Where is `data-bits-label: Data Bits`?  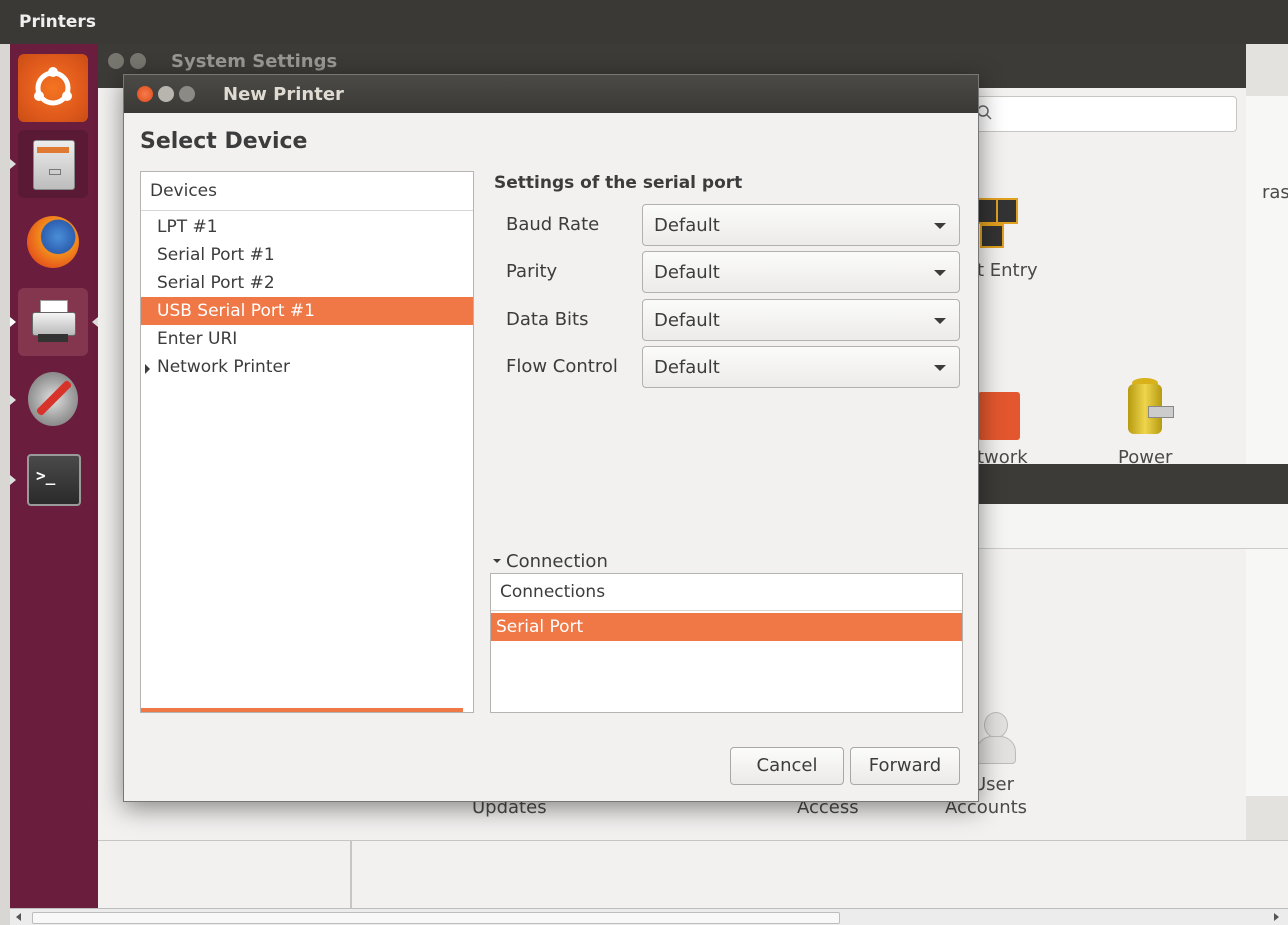 data-bits-label: Data Bits is located at coordinates (547, 319).